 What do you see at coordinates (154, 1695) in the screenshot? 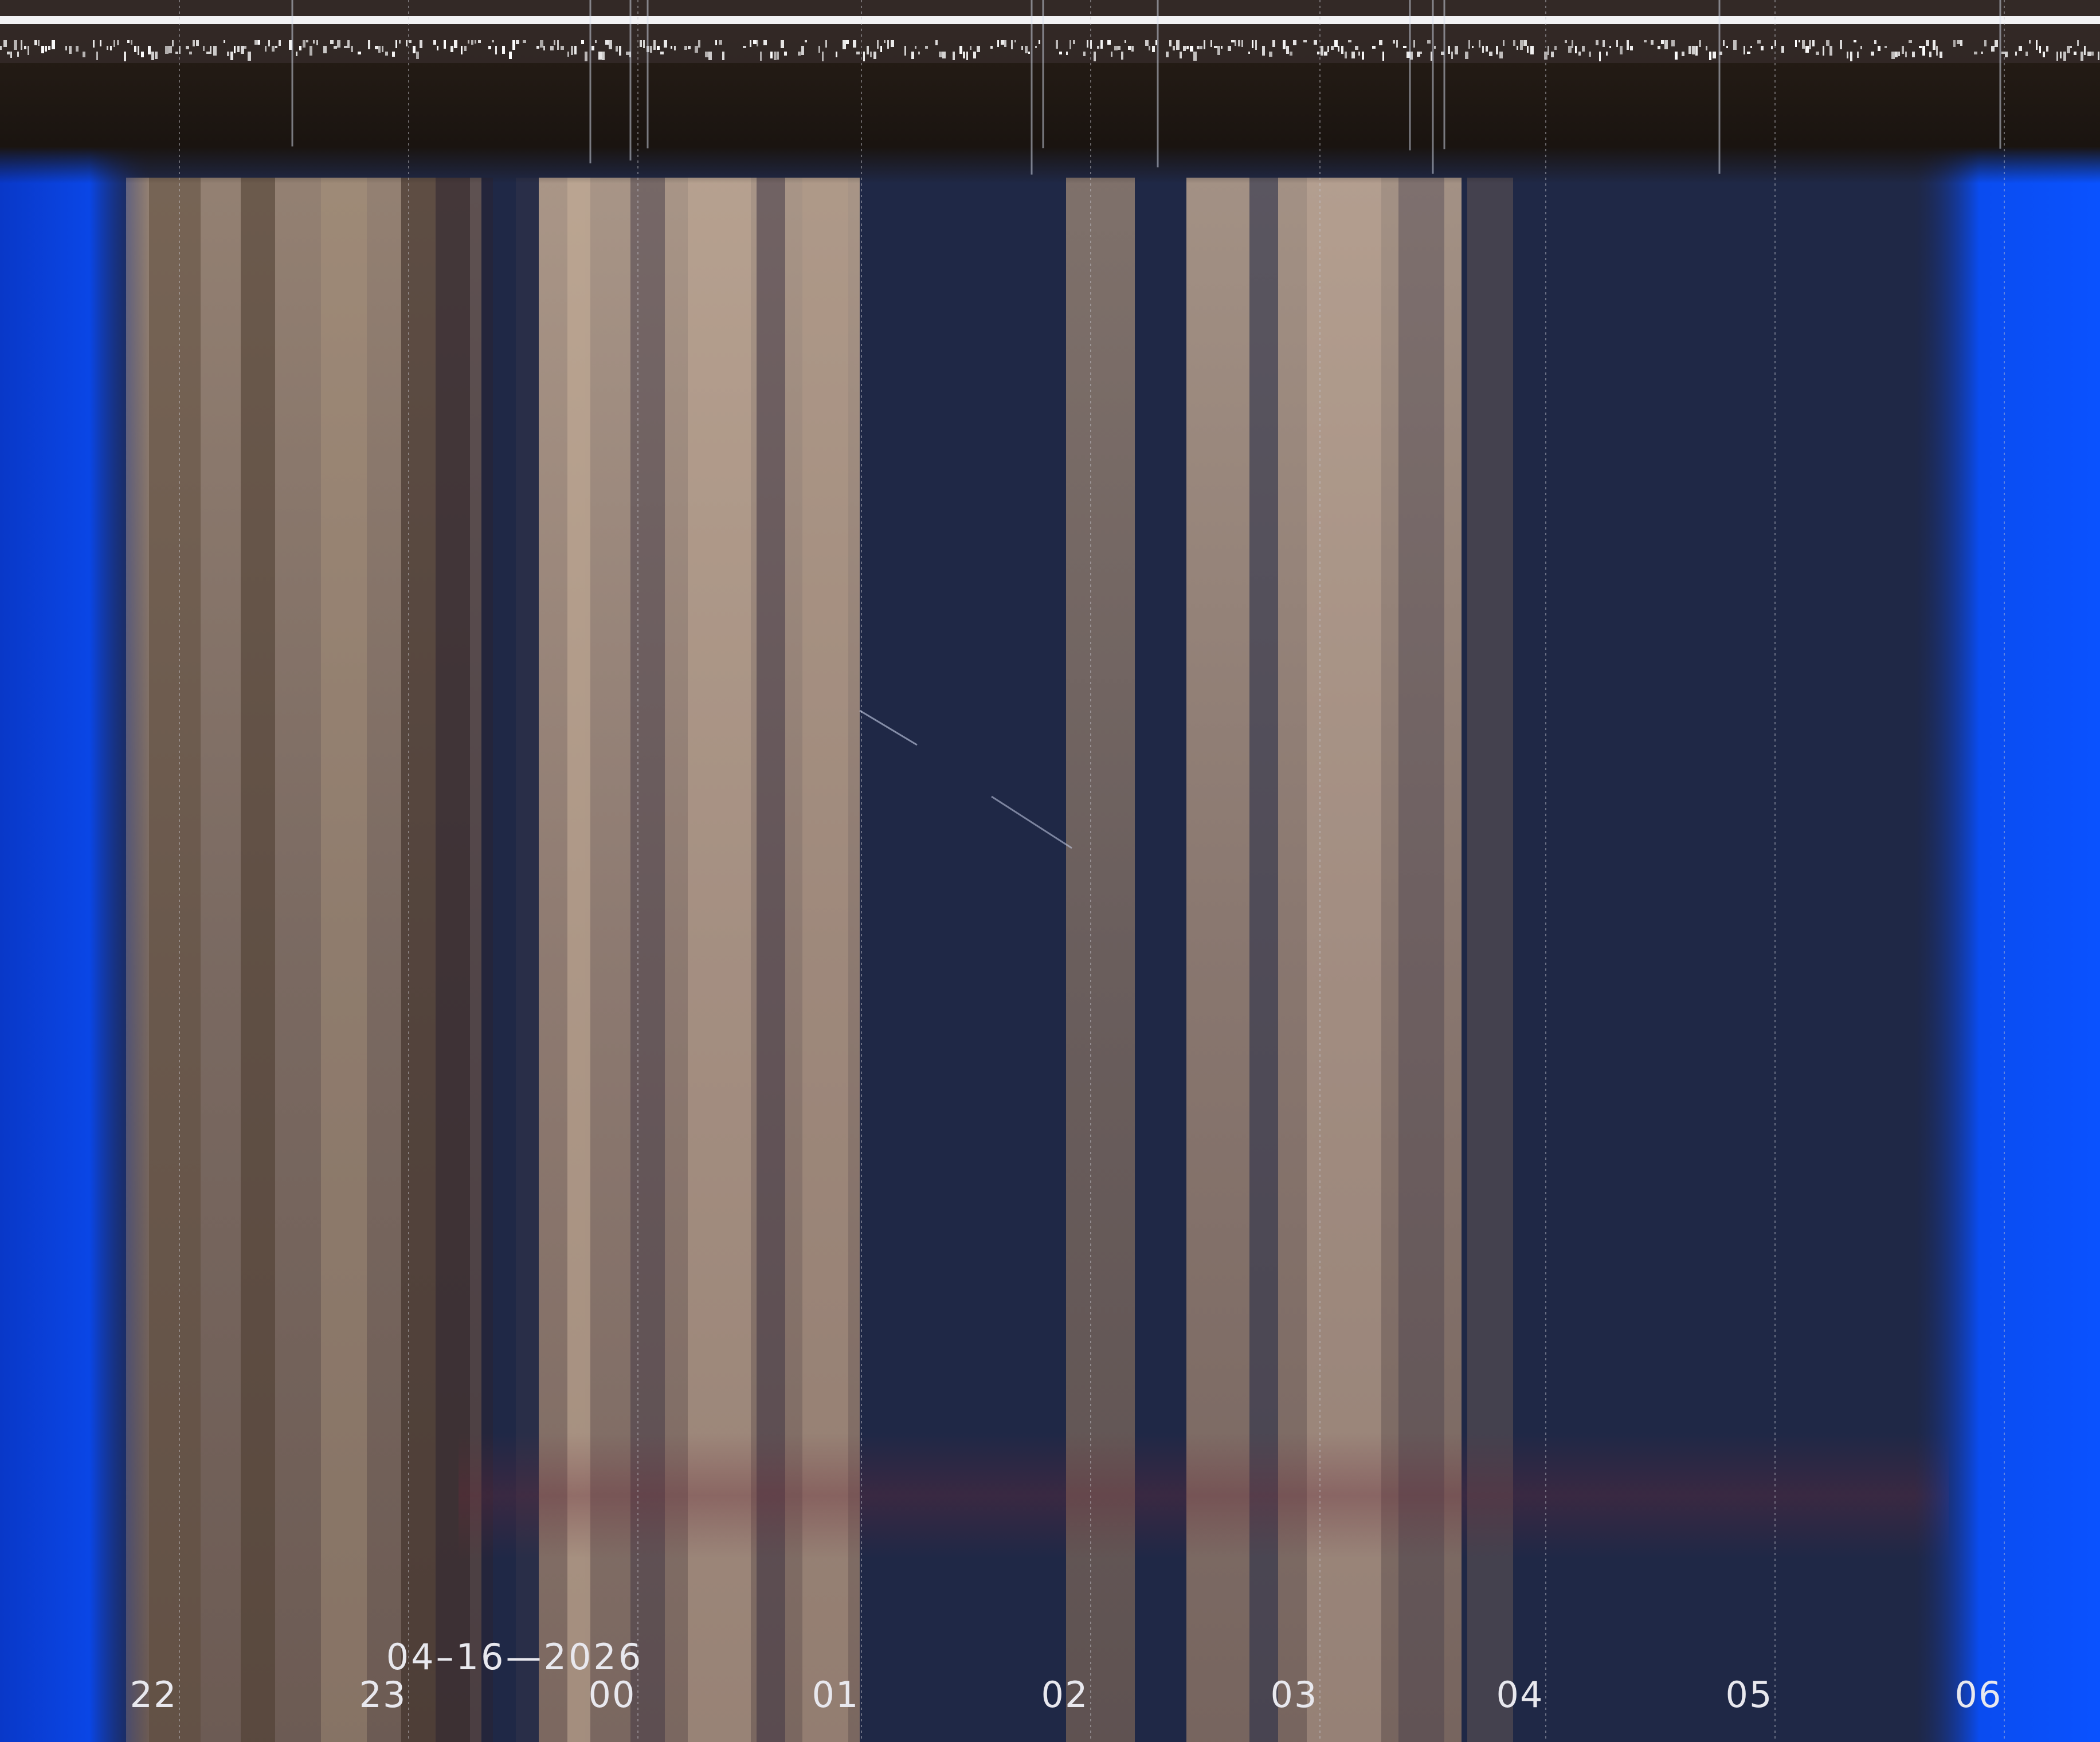
I see `hour-label-22: 22` at bounding box center [154, 1695].